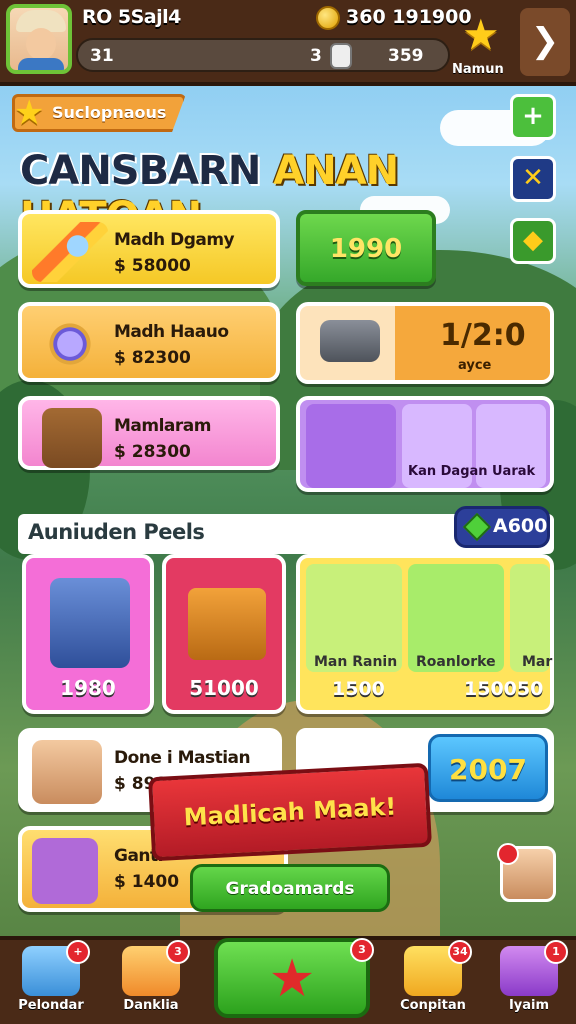 This screenshot has width=576, height=1024. What do you see at coordinates (171, 332) in the screenshot?
I see `item-name: Madh Haauo` at bounding box center [171, 332].